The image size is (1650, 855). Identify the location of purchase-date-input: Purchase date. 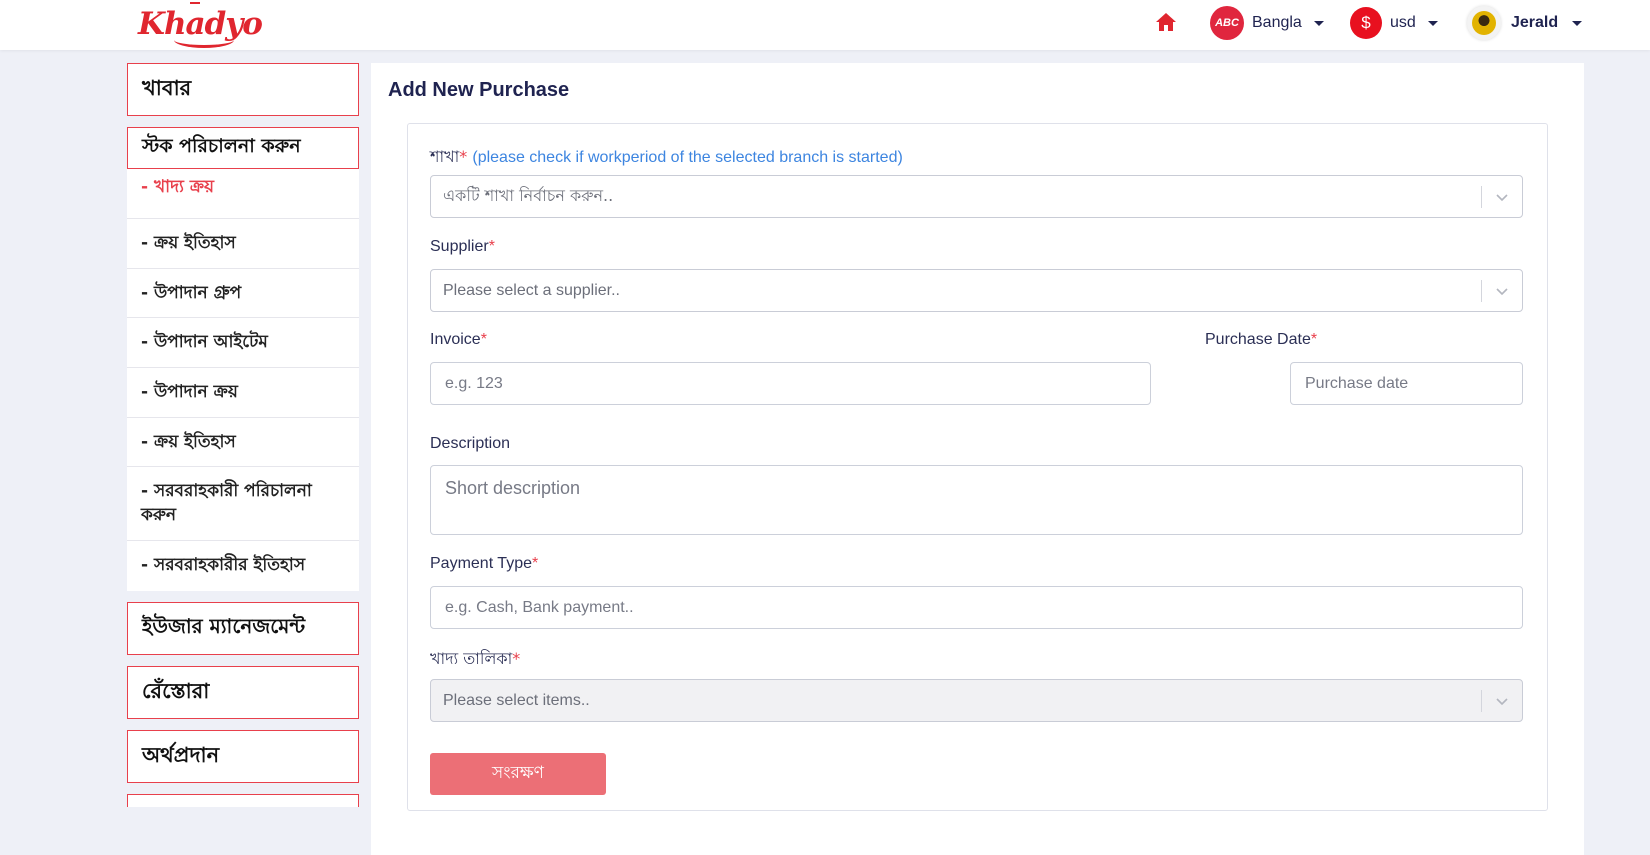
(1406, 383).